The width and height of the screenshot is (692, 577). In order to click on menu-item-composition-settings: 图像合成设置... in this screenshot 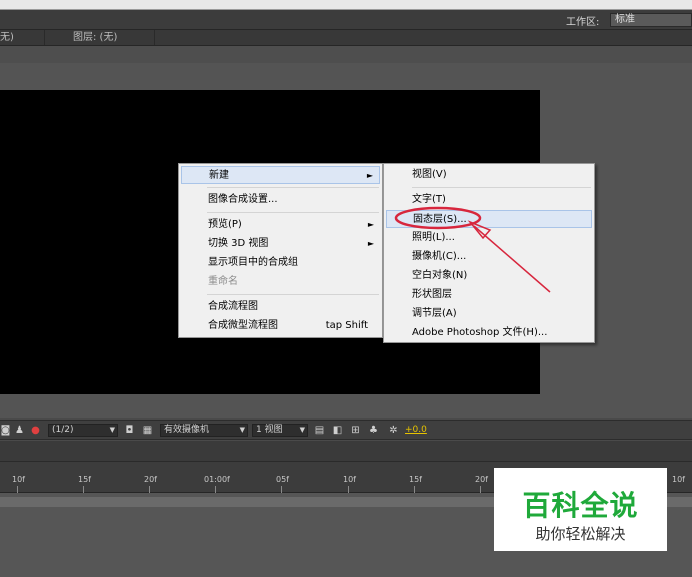, I will do `click(280, 200)`.